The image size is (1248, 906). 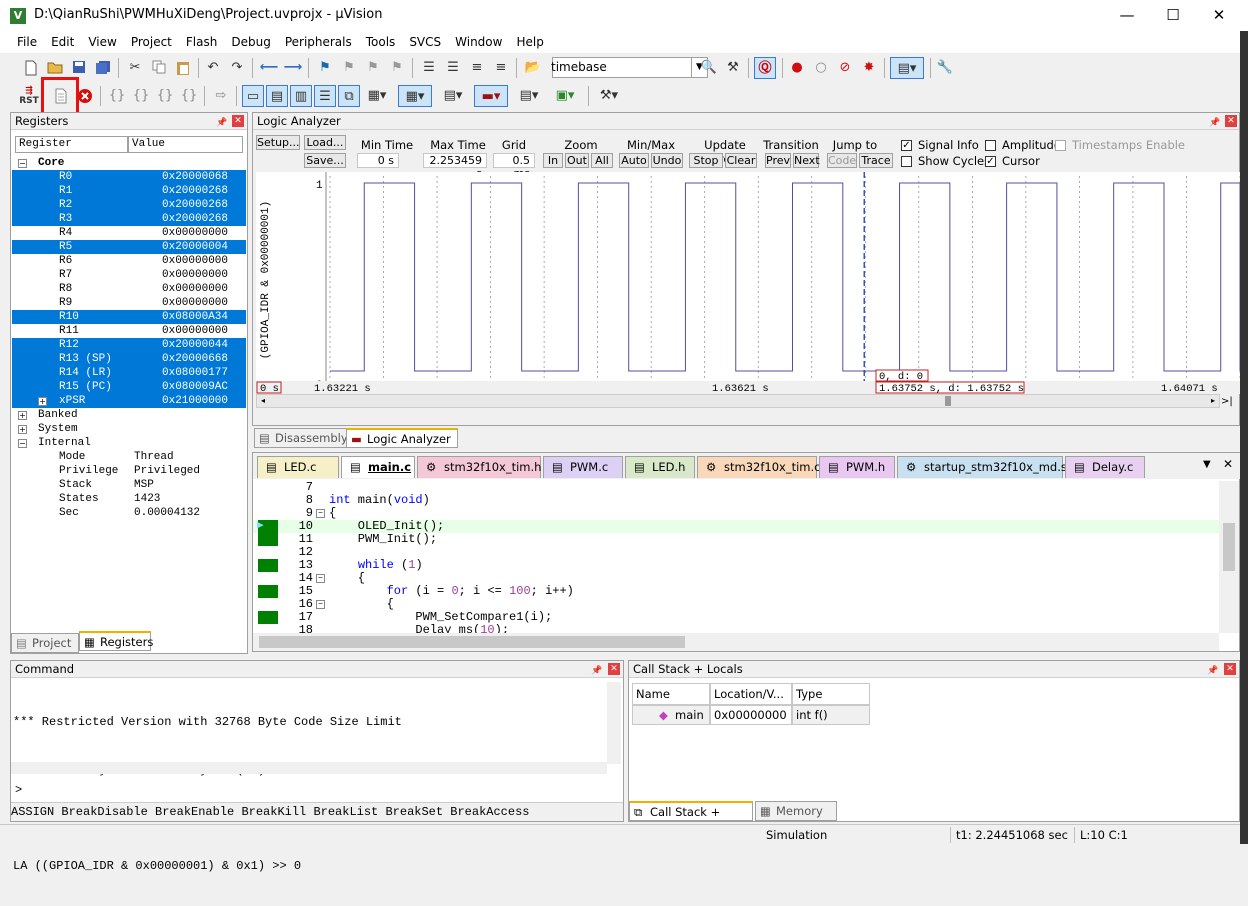 I want to click on next-bookmark-icon: ⚑, so click(x=373, y=68).